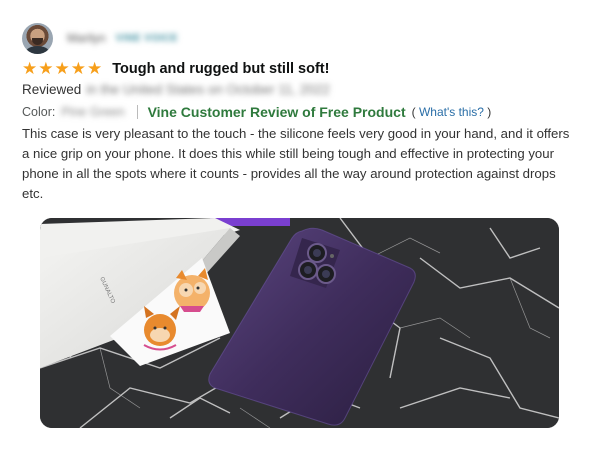 The image size is (600, 450). Describe the element at coordinates (86, 38) in the screenshot. I see `reviewer-name: Marilyn` at that location.